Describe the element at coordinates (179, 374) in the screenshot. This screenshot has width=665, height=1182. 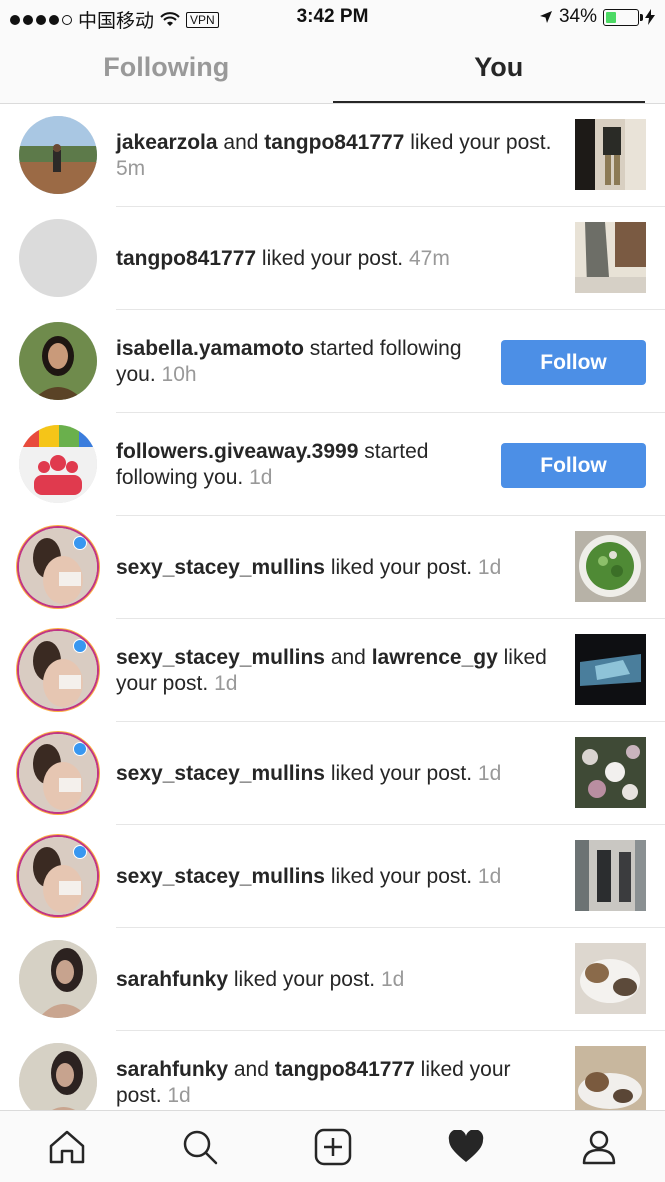
I see `timestamp: 10h` at that location.